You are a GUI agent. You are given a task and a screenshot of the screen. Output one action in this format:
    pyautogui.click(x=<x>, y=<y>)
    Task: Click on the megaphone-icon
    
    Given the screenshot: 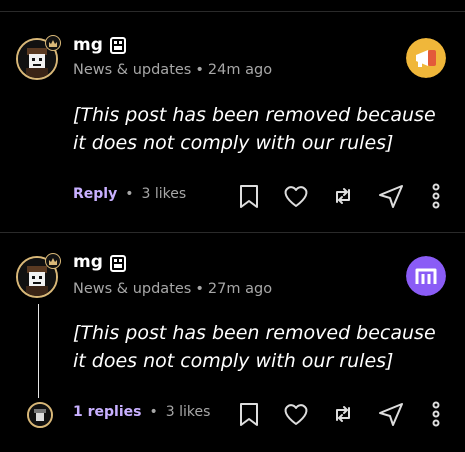 What is the action you would take?
    pyautogui.click(x=426, y=58)
    